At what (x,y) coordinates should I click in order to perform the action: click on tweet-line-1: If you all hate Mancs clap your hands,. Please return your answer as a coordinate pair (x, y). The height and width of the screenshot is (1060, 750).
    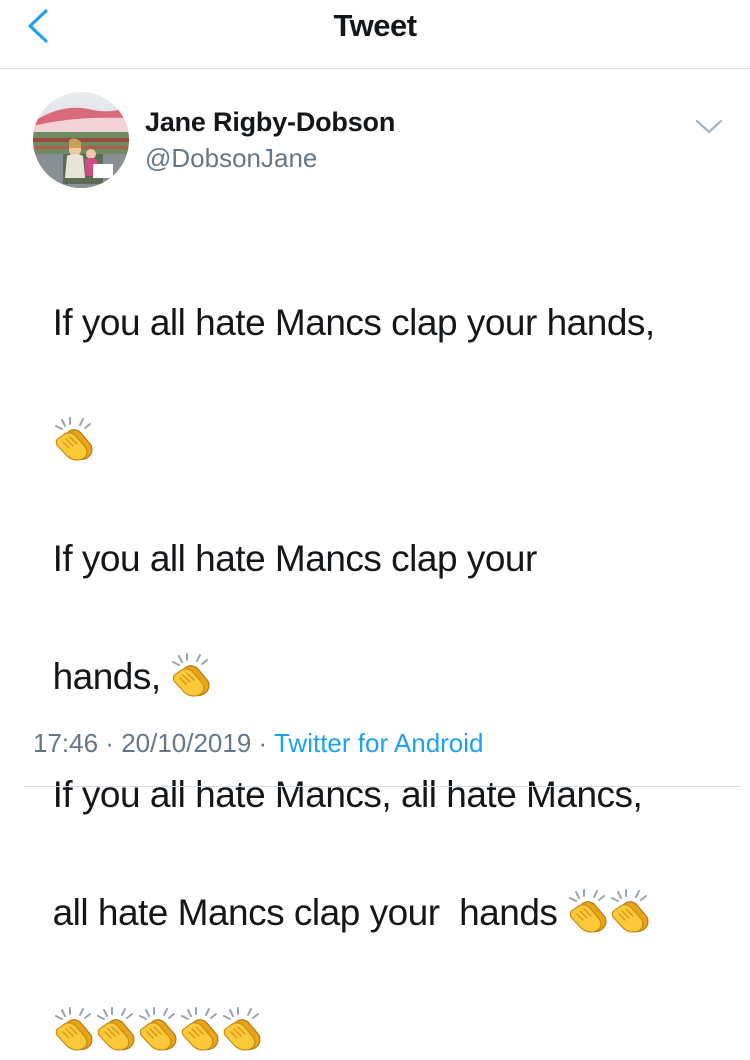
    Looking at the image, I should click on (354, 322).